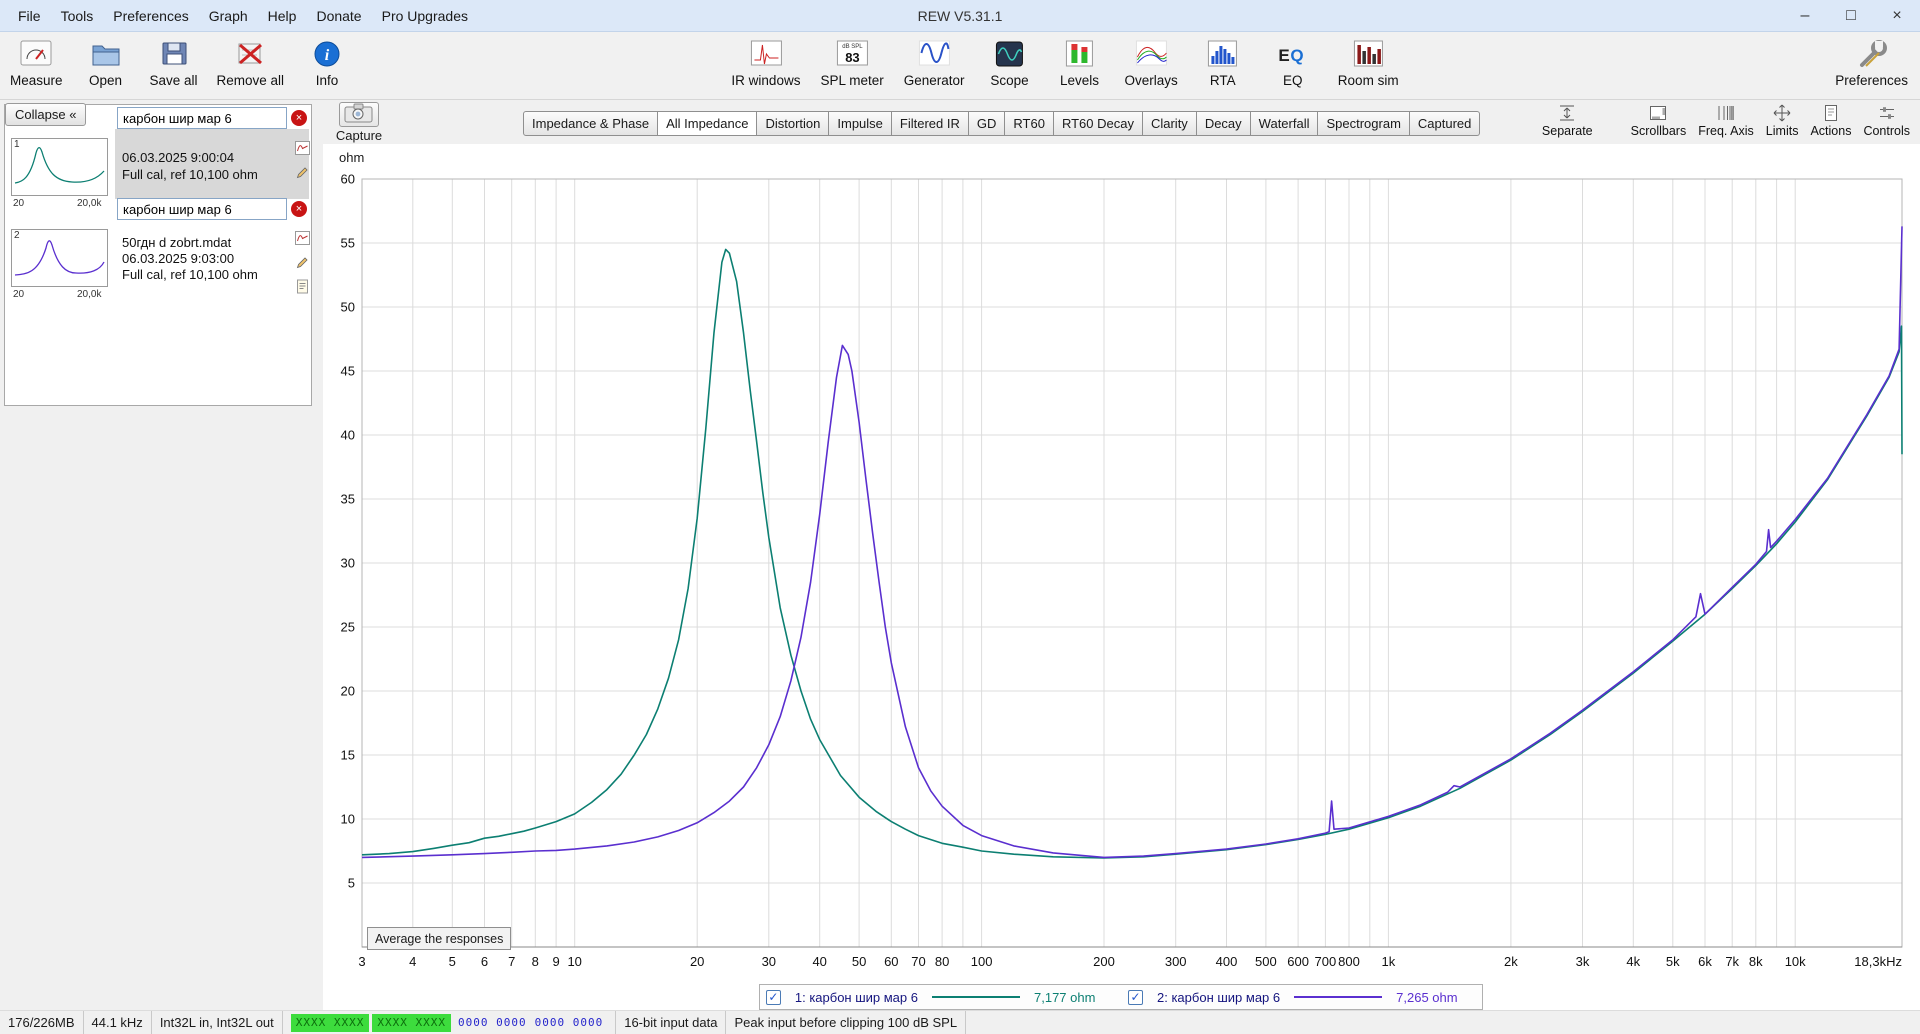 The image size is (1920, 1034). I want to click on limits-button: Limits, so click(1782, 120).